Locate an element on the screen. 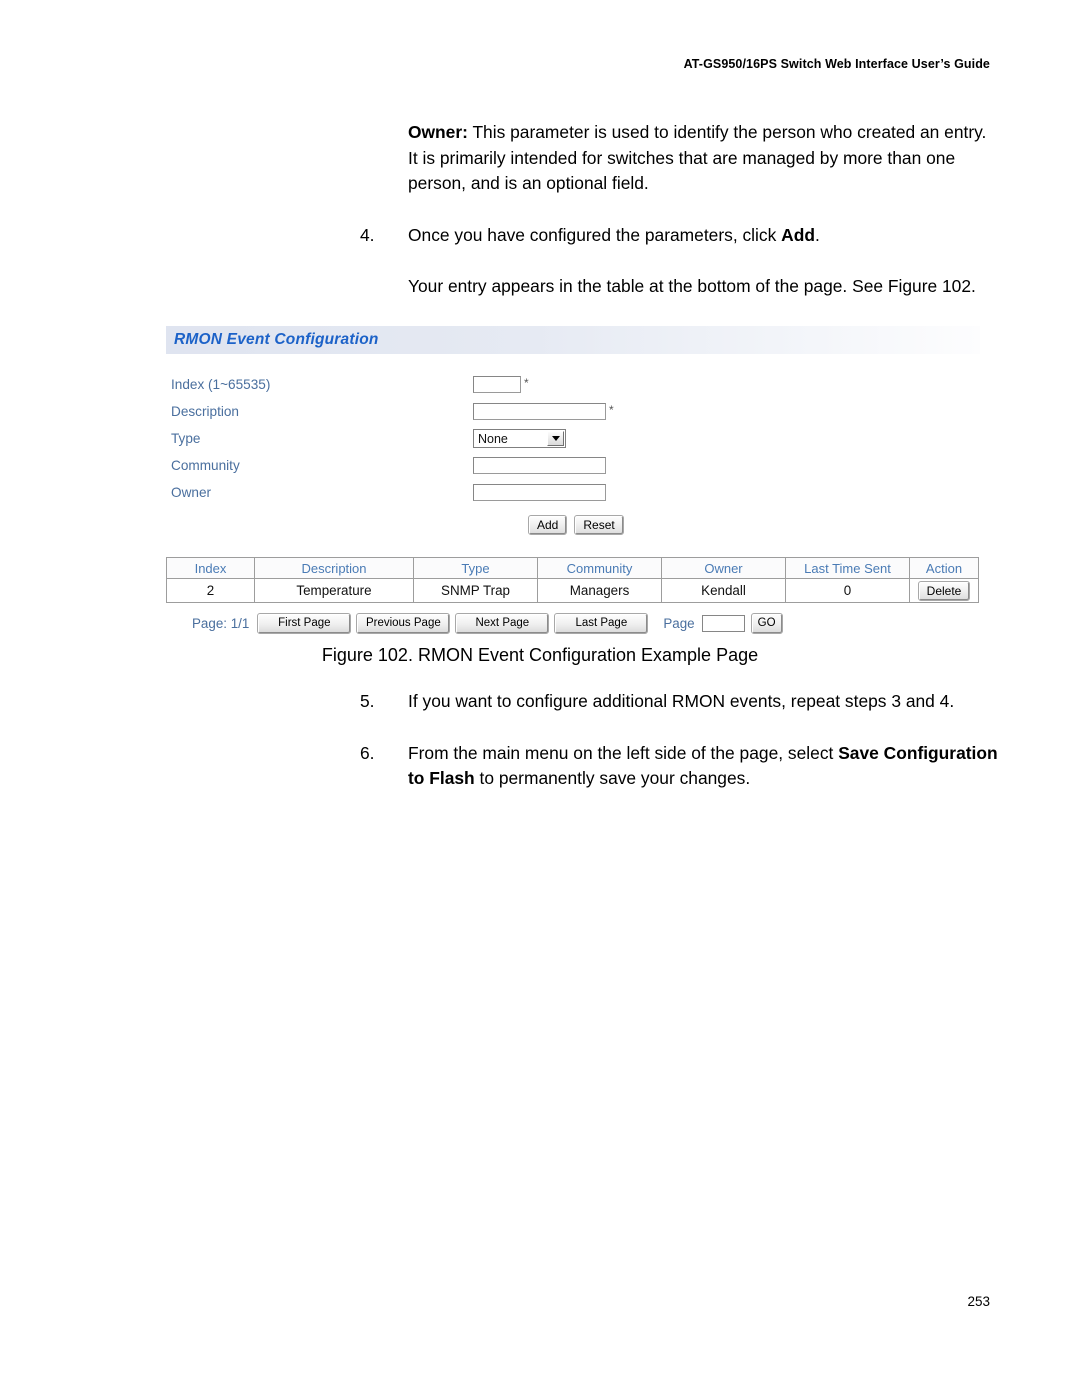 This screenshot has width=1080, height=1397. index-input is located at coordinates (497, 384).